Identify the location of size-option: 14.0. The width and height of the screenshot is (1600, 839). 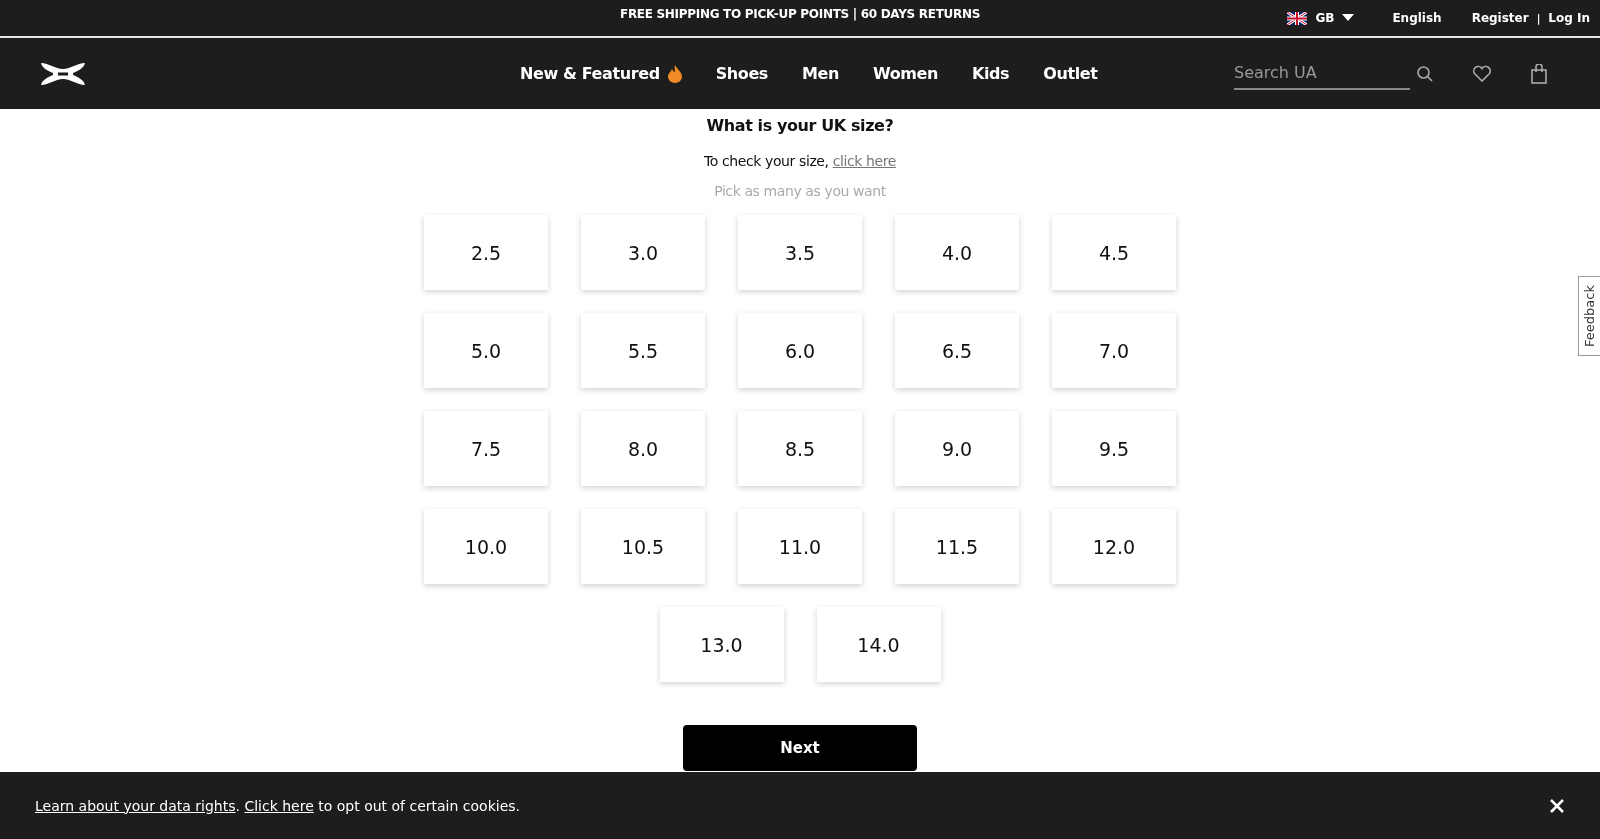
(878, 644).